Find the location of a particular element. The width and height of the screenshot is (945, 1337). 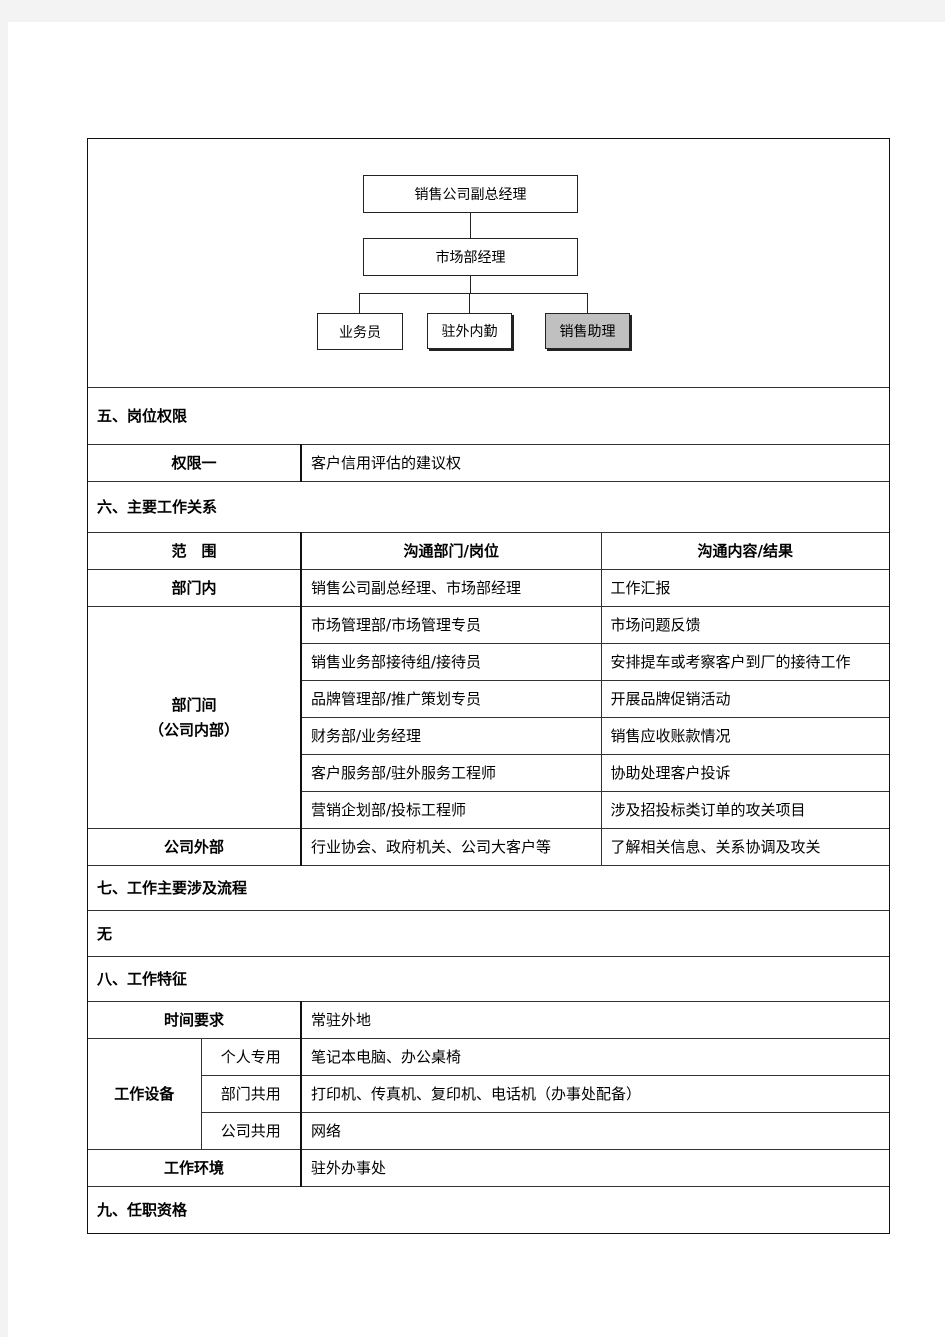

org-box-manager: 市场部经理 is located at coordinates (470, 257).